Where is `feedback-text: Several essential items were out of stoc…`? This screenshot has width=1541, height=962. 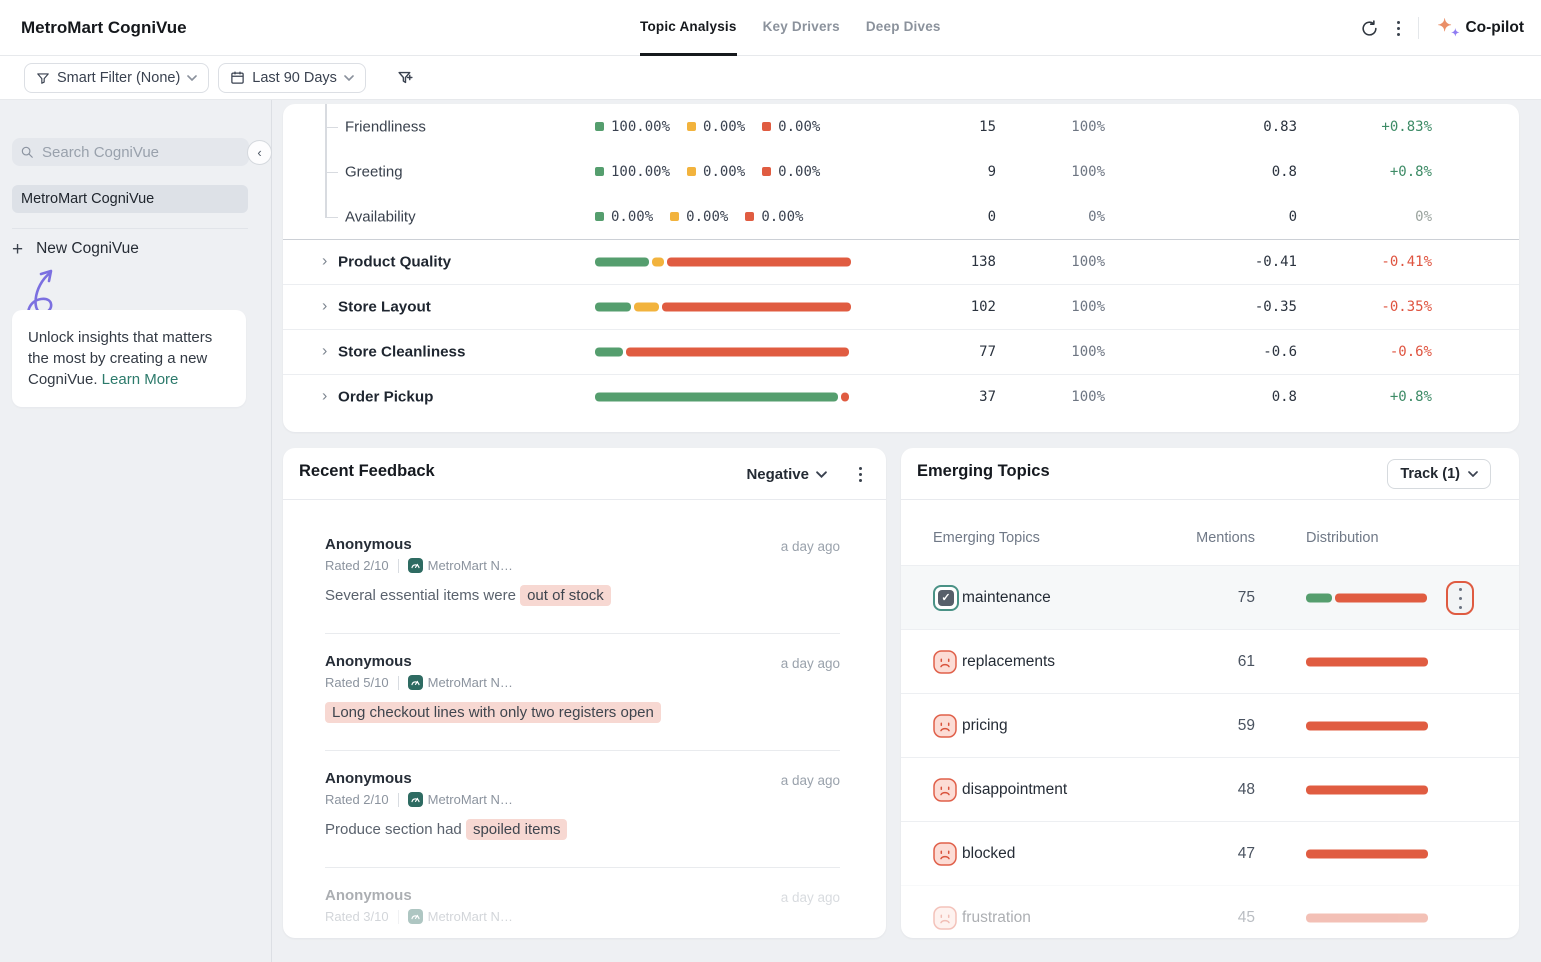 feedback-text: Several essential items were out of stoc… is located at coordinates (582, 595).